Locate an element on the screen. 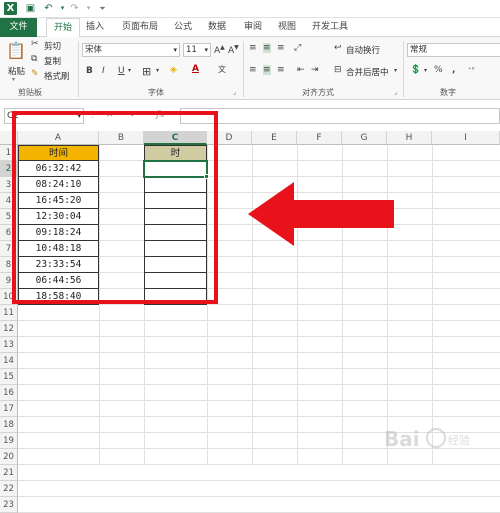 The width and height of the screenshot is (500, 513). copy-icon: ⧉ is located at coordinates (34, 59).